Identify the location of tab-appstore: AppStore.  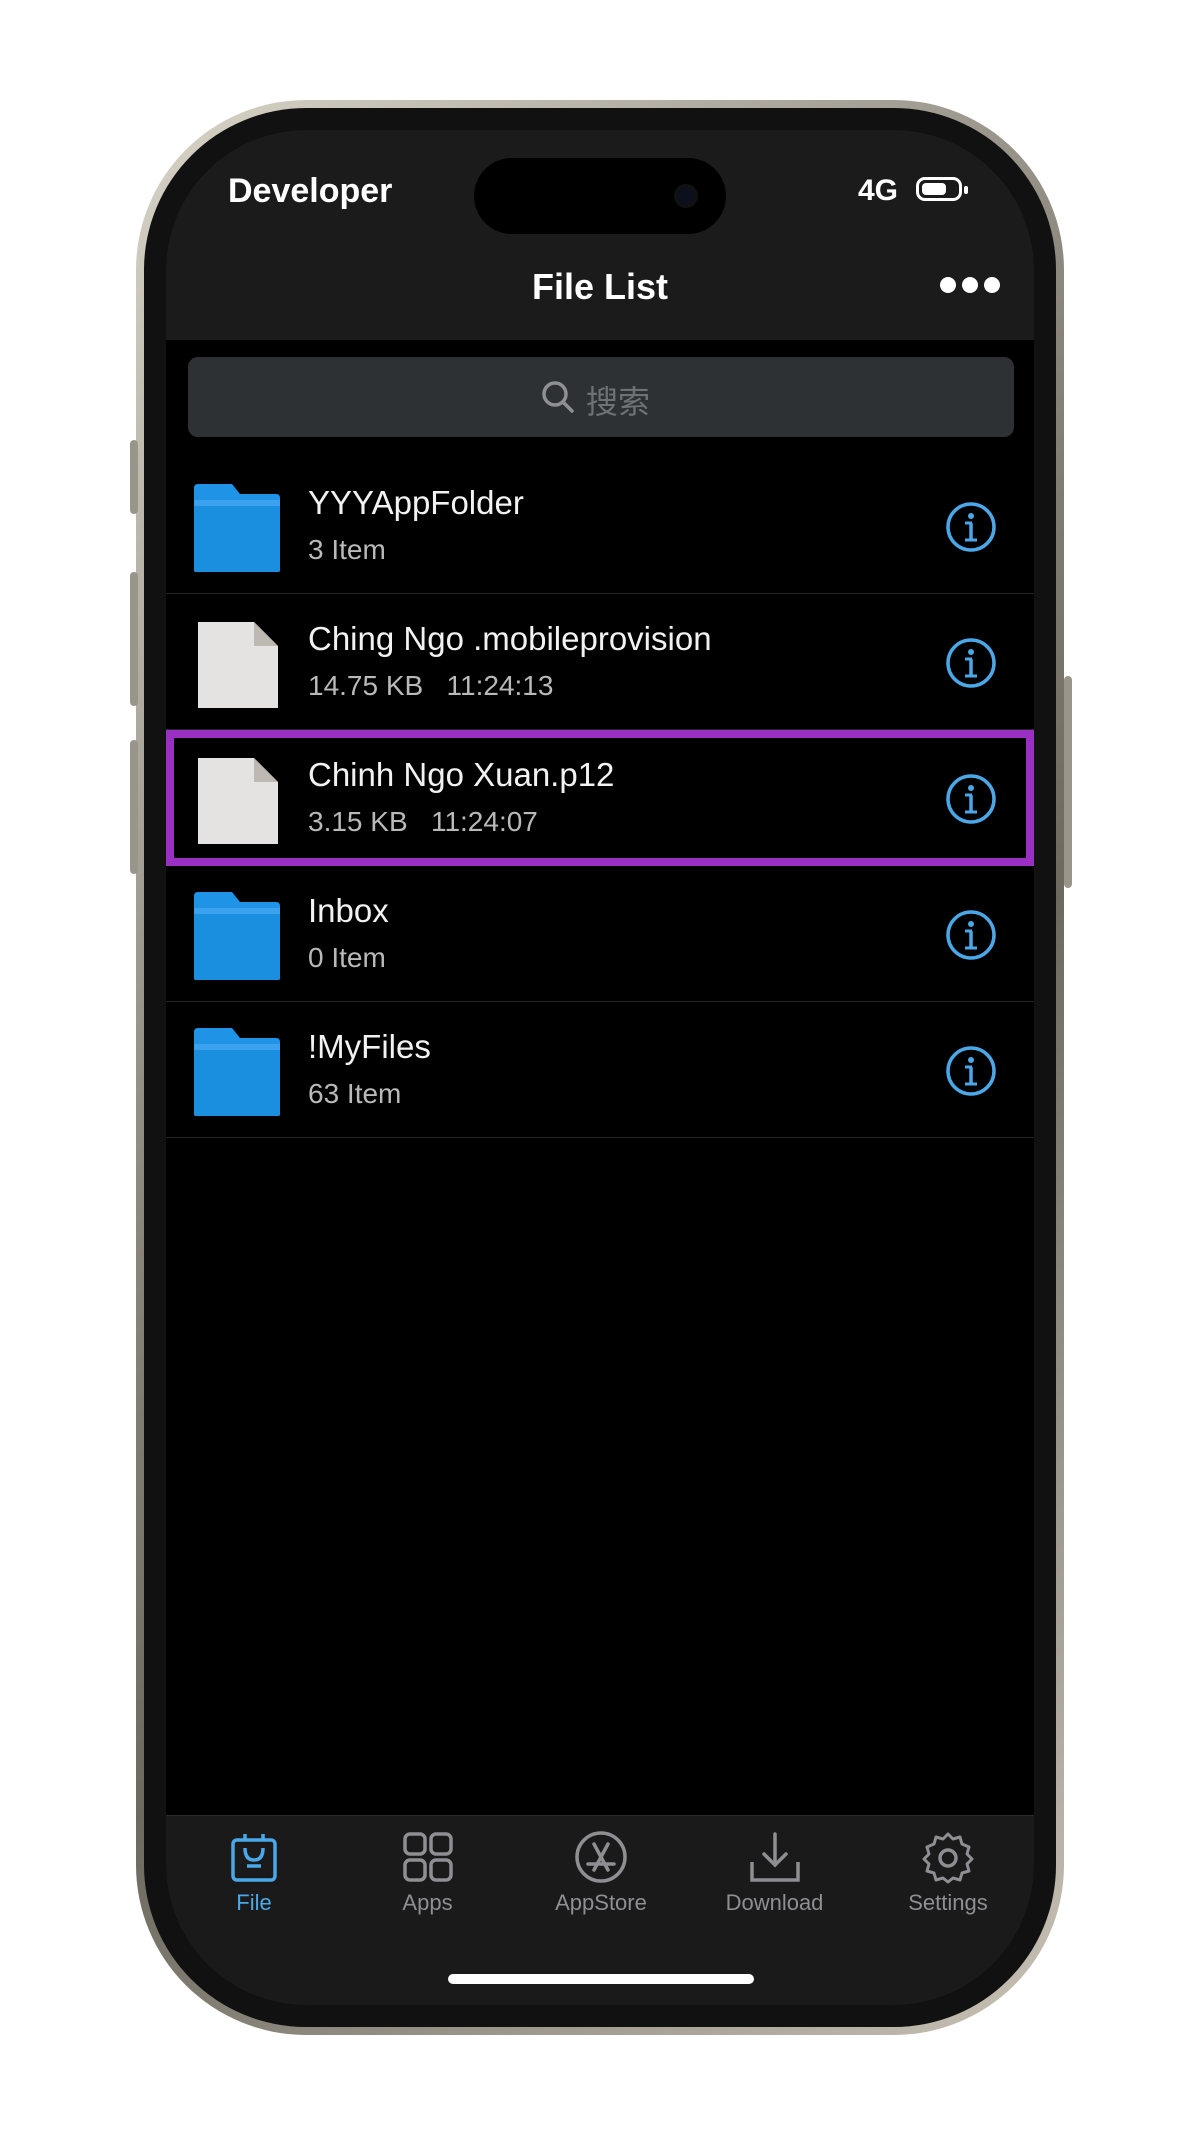
(601, 1873).